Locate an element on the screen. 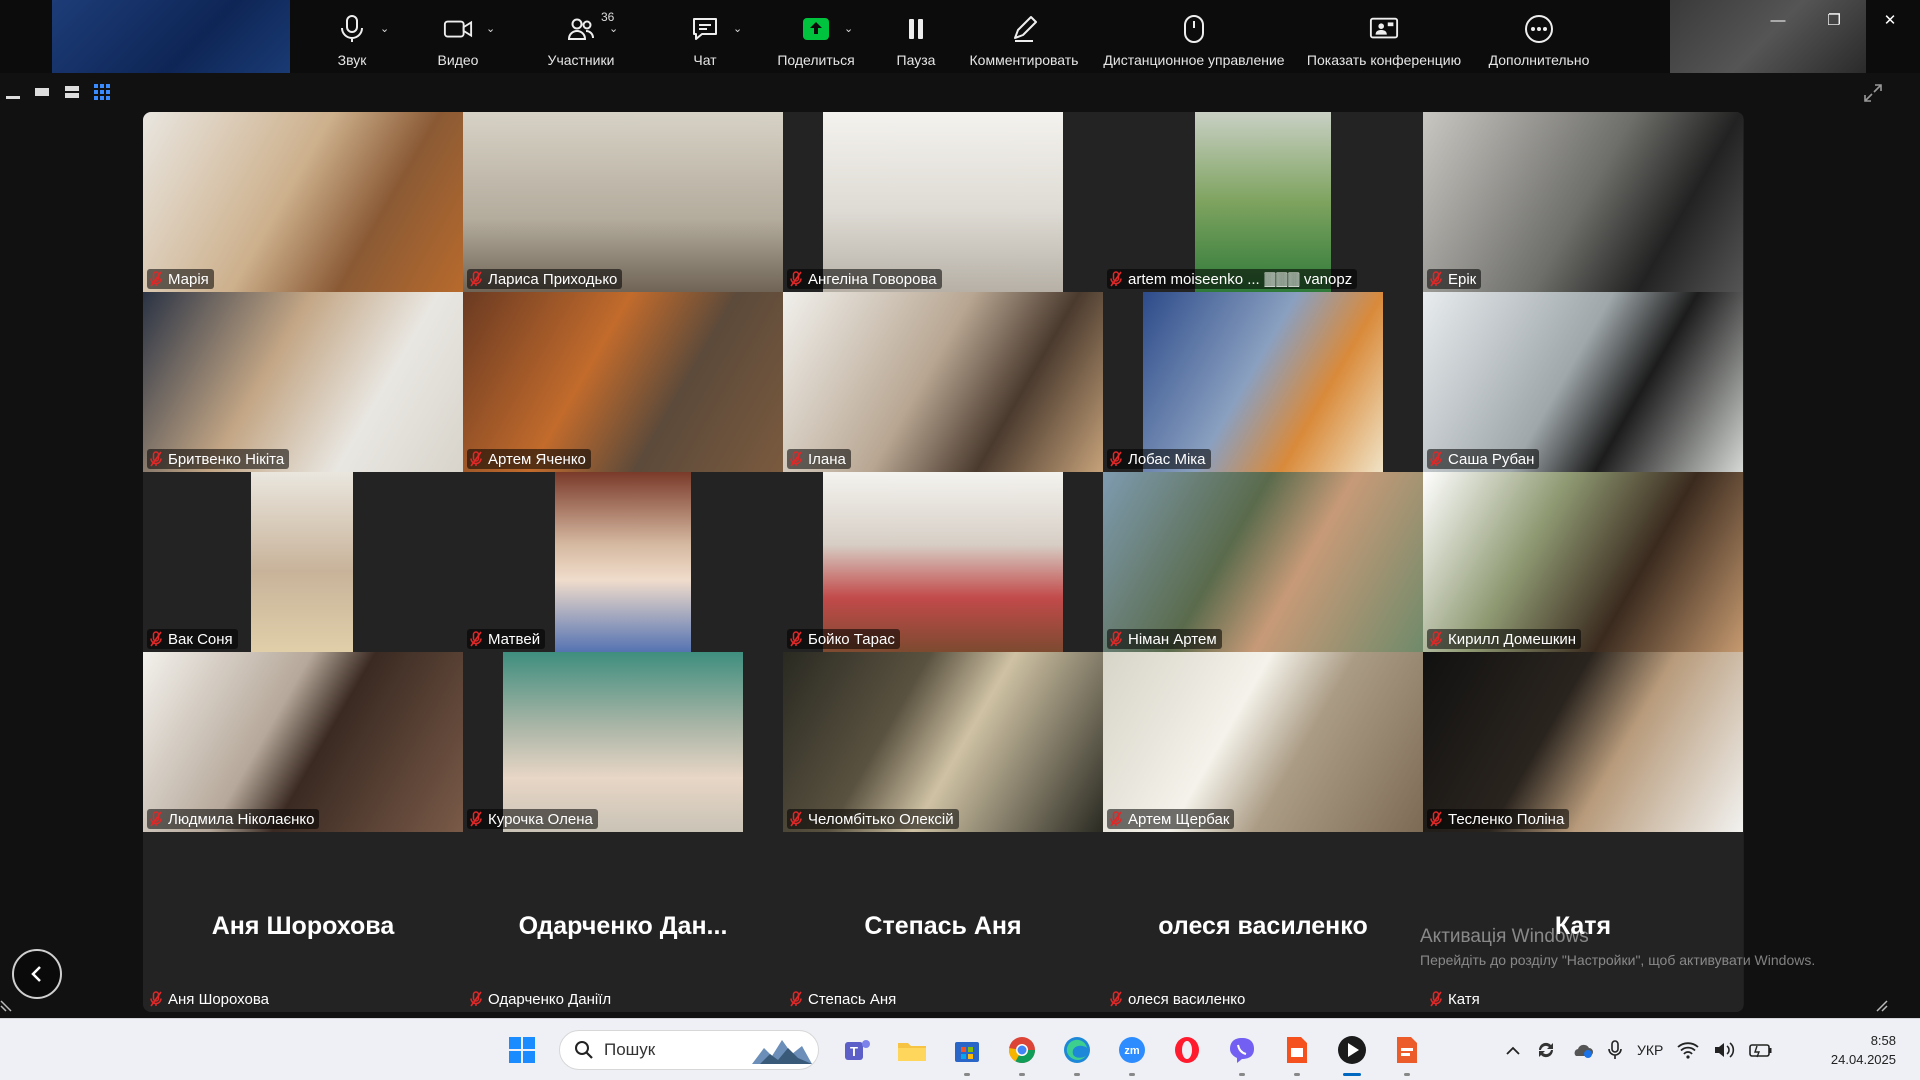  participant-tile: Вак Соня is located at coordinates (303, 562).